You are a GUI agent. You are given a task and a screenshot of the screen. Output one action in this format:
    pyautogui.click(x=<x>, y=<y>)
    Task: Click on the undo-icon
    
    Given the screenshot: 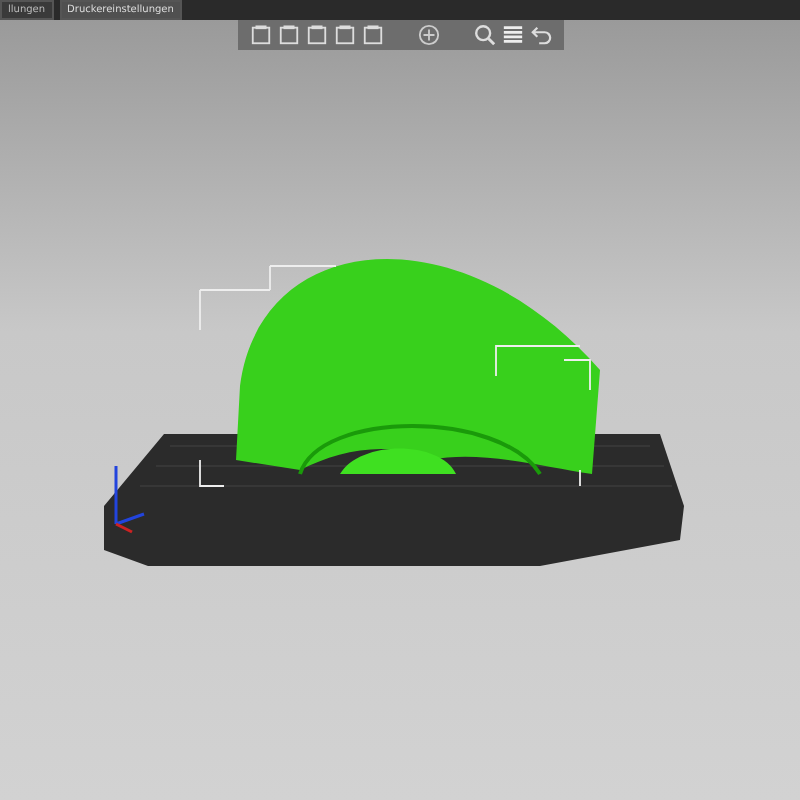 What is the action you would take?
    pyautogui.click(x=540, y=35)
    